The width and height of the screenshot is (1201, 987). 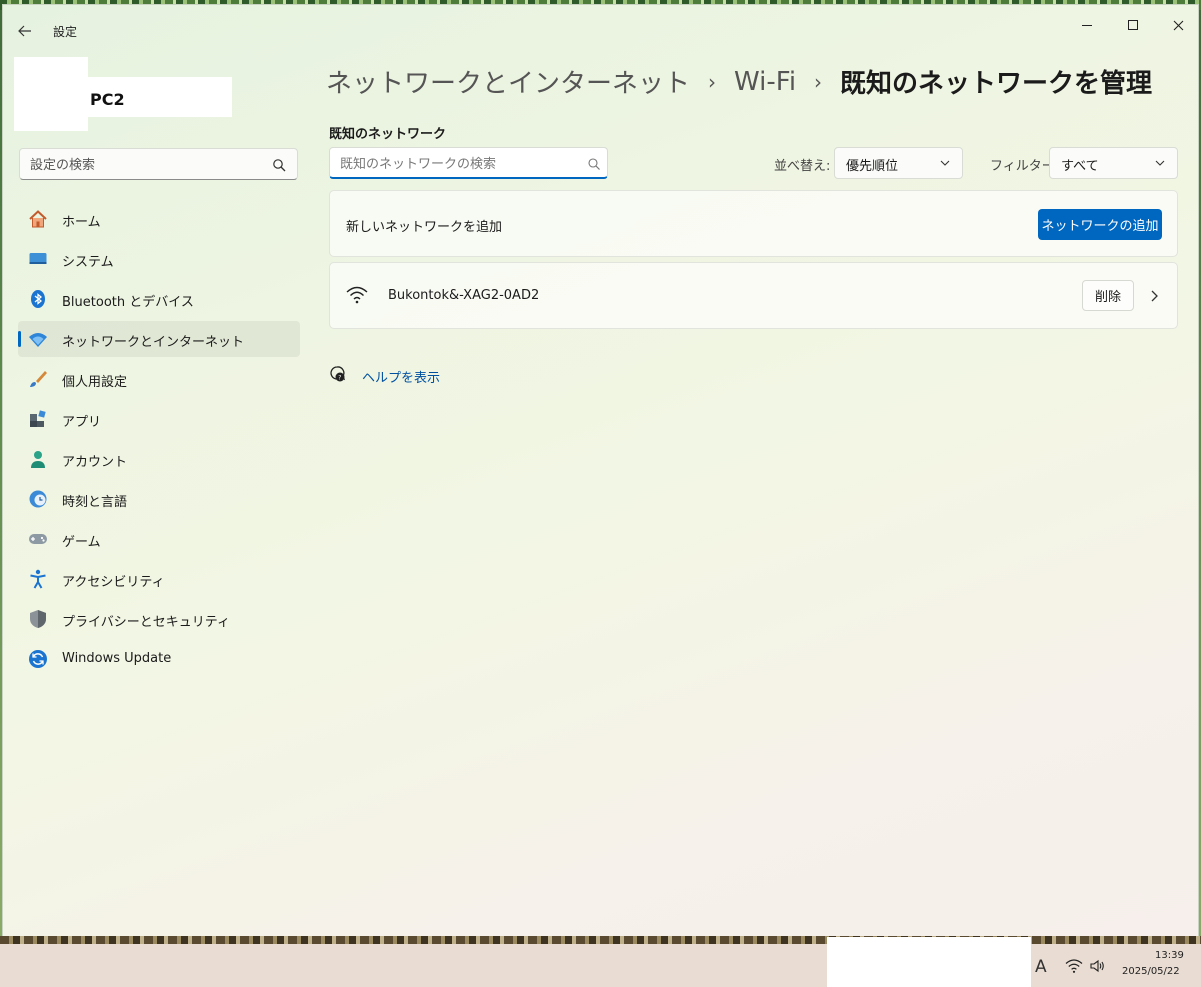 I want to click on sidebar-item-bluetooth: Bluetooth とデバイス, so click(x=159, y=299).